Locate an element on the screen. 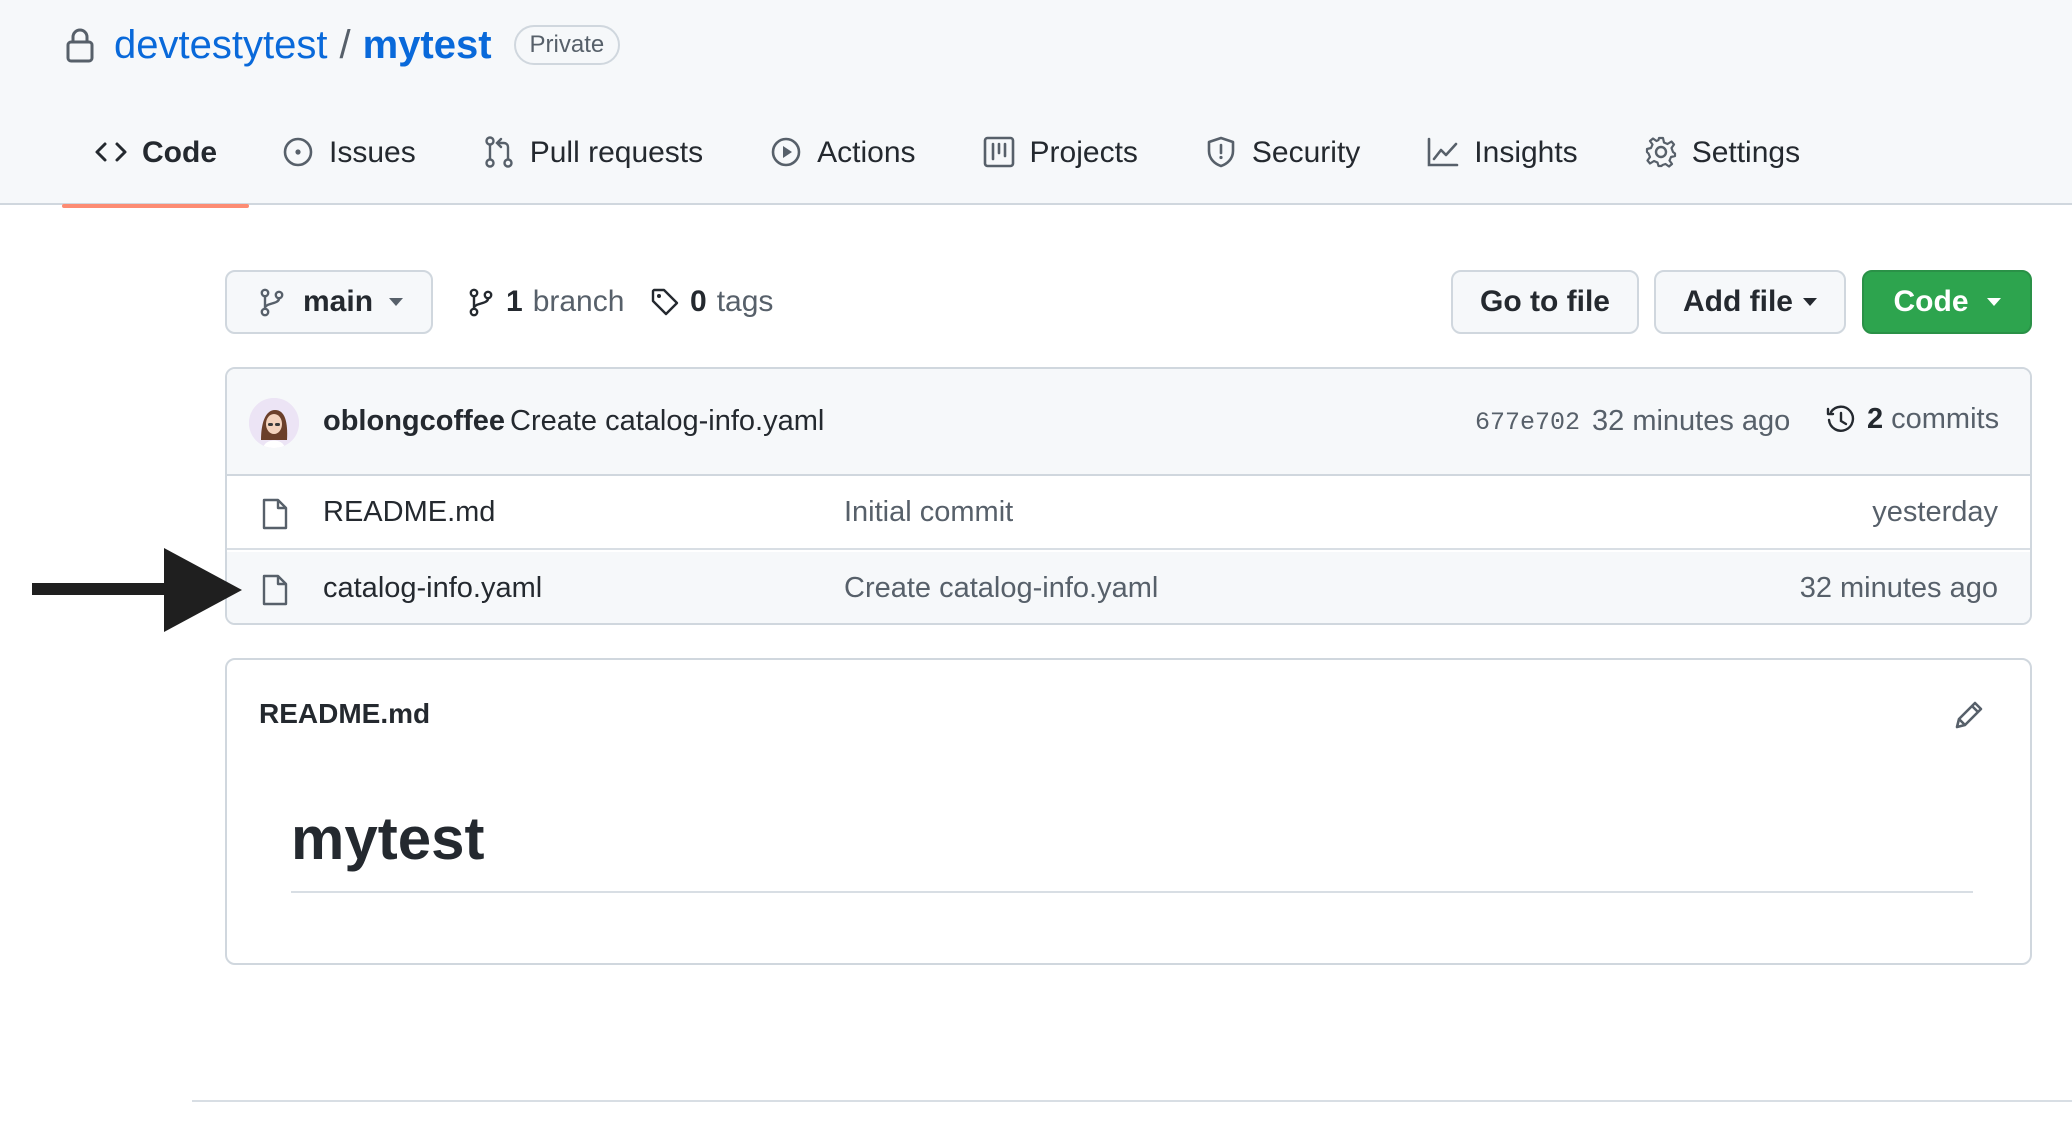  annotation-arrow-icon is located at coordinates (137, 590).